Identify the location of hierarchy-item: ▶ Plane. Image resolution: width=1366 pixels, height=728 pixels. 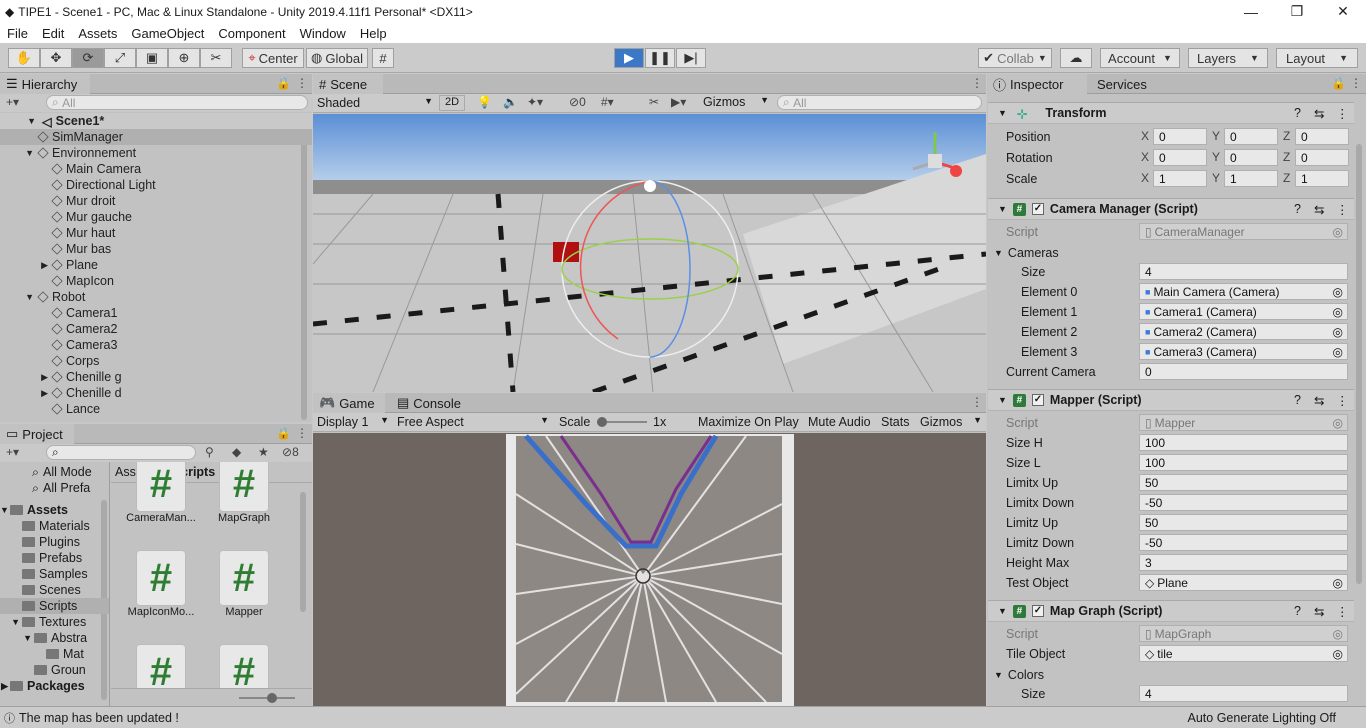
(156, 265).